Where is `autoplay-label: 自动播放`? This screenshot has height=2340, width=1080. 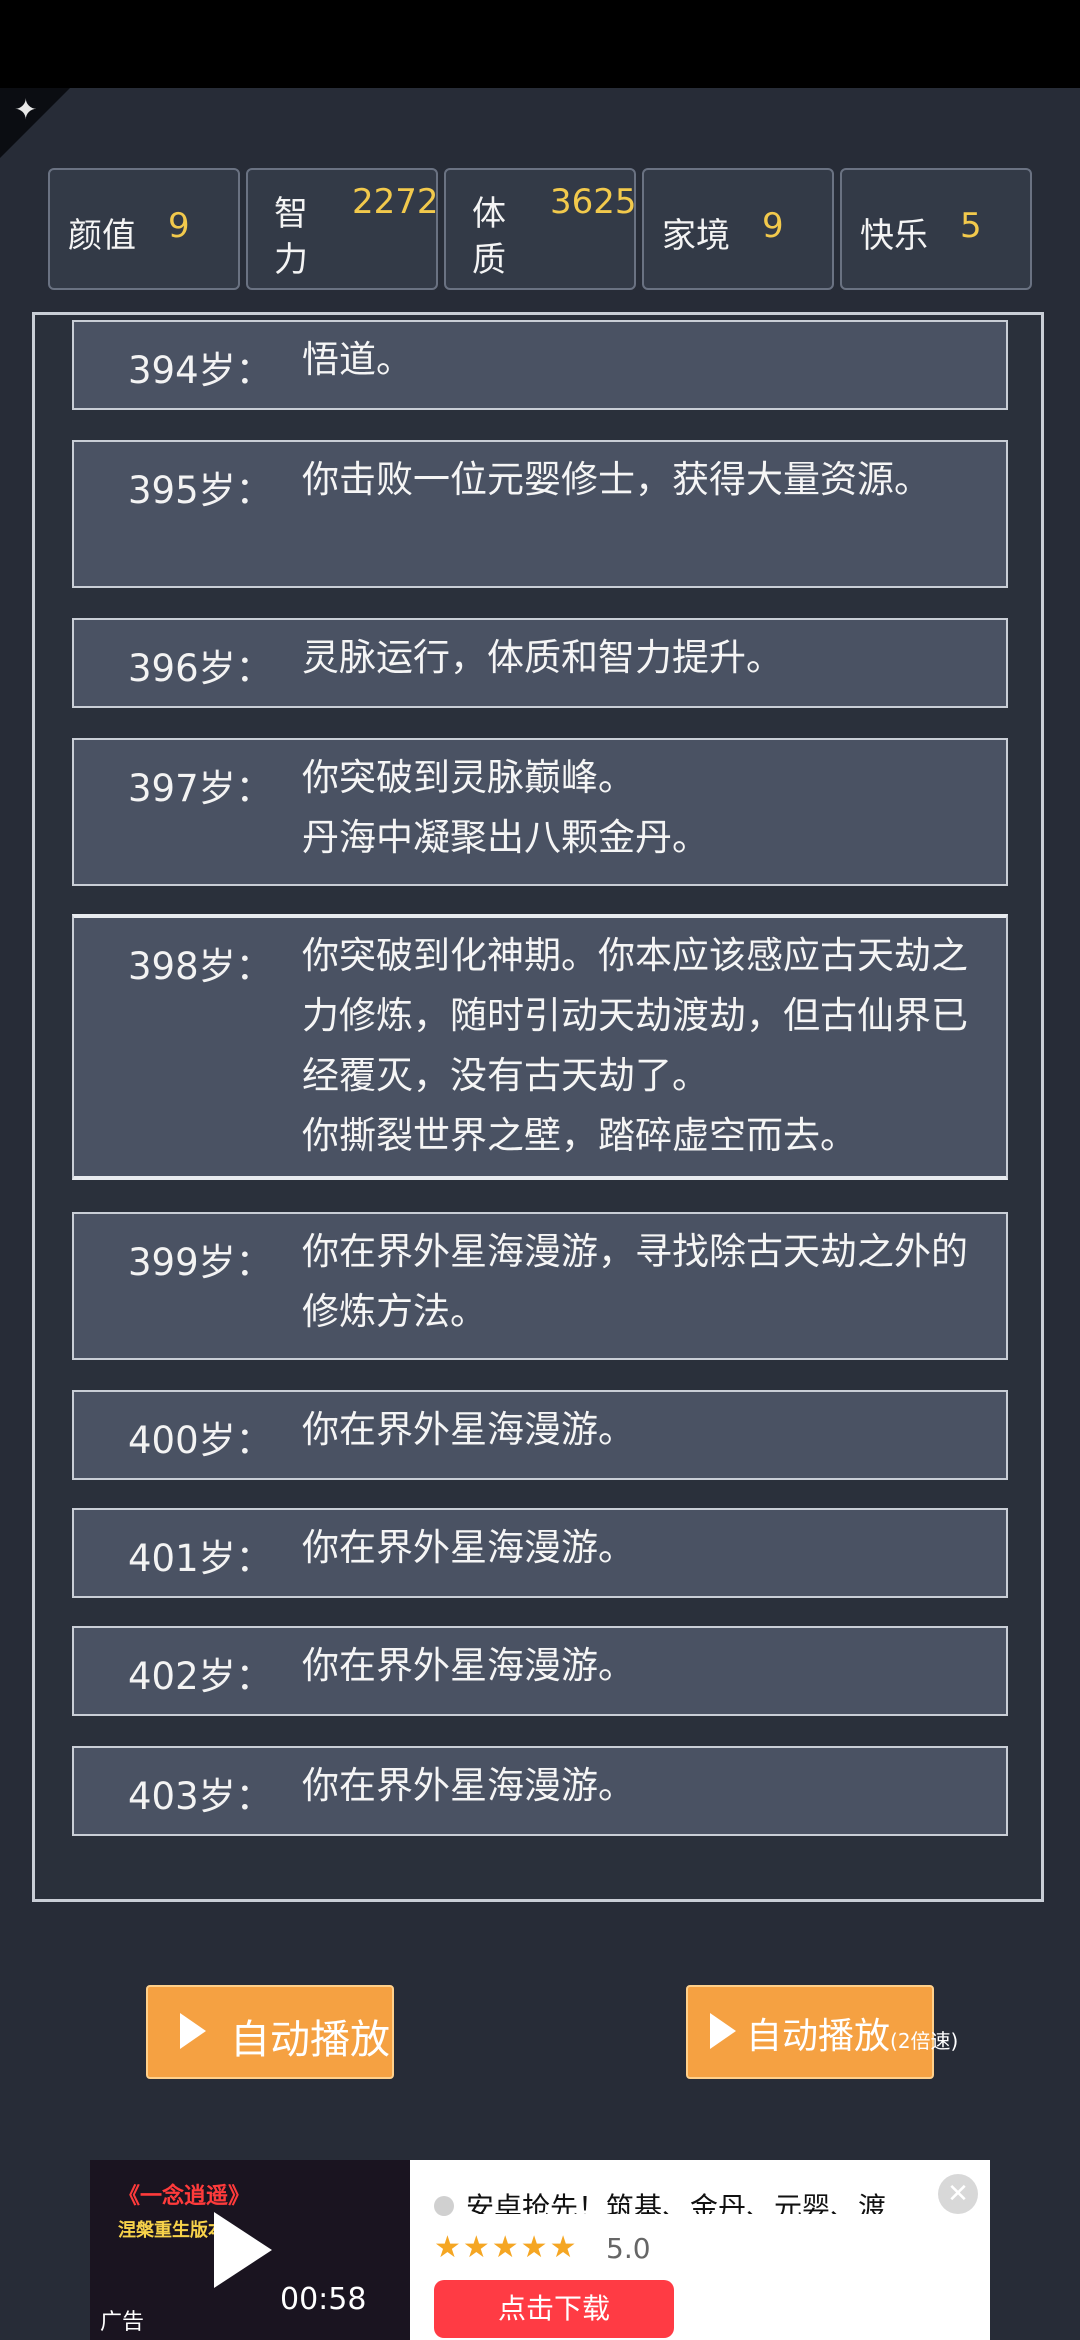
autoplay-label: 自动播放 is located at coordinates (310, 2040).